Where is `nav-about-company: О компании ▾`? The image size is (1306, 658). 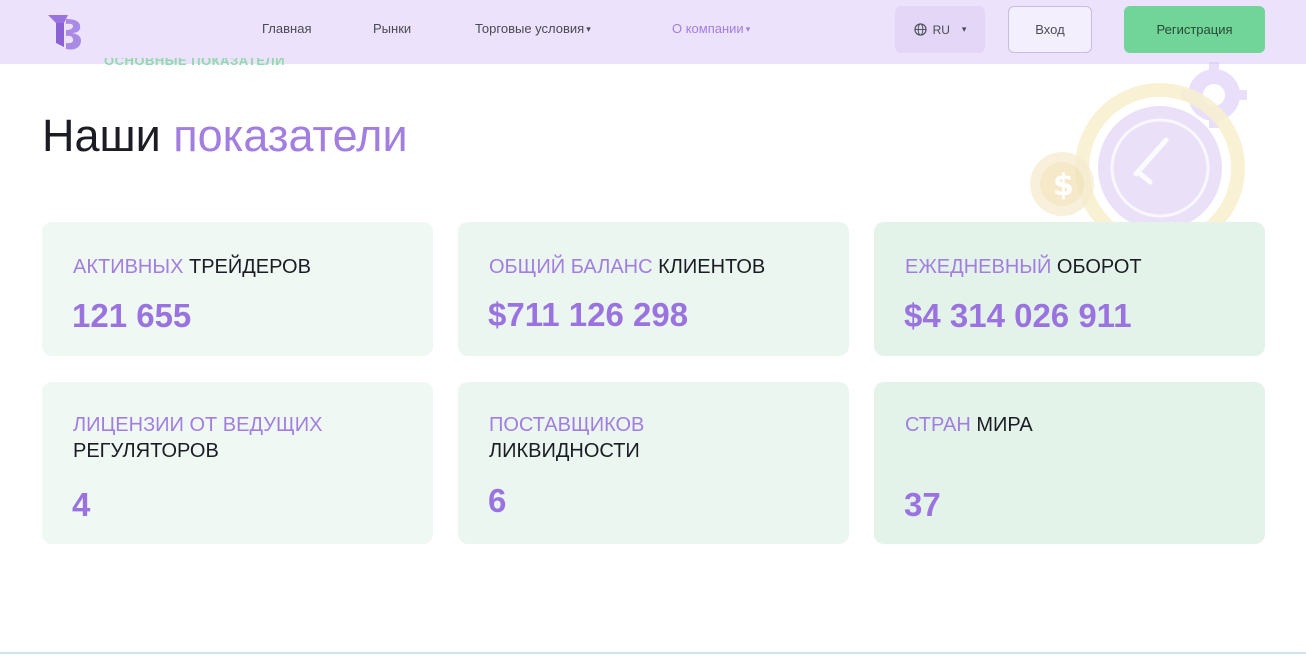
nav-about-company: О компании ▾ is located at coordinates (711, 28).